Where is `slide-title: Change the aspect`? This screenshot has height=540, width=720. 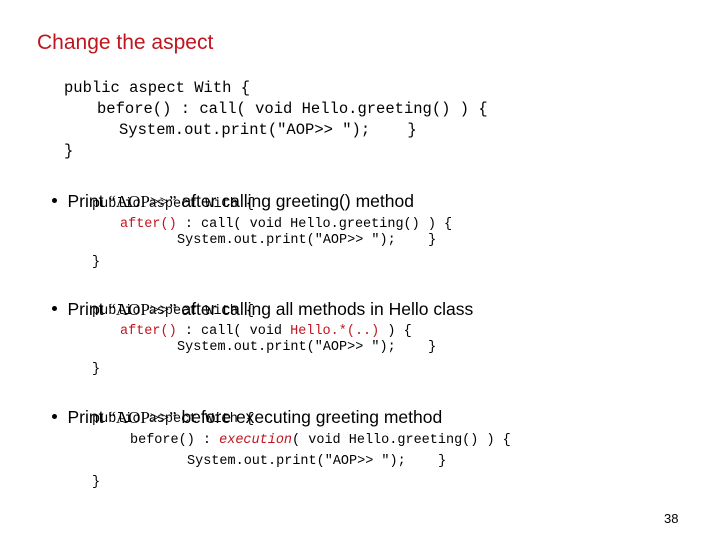
slide-title: Change the aspect is located at coordinates (125, 42).